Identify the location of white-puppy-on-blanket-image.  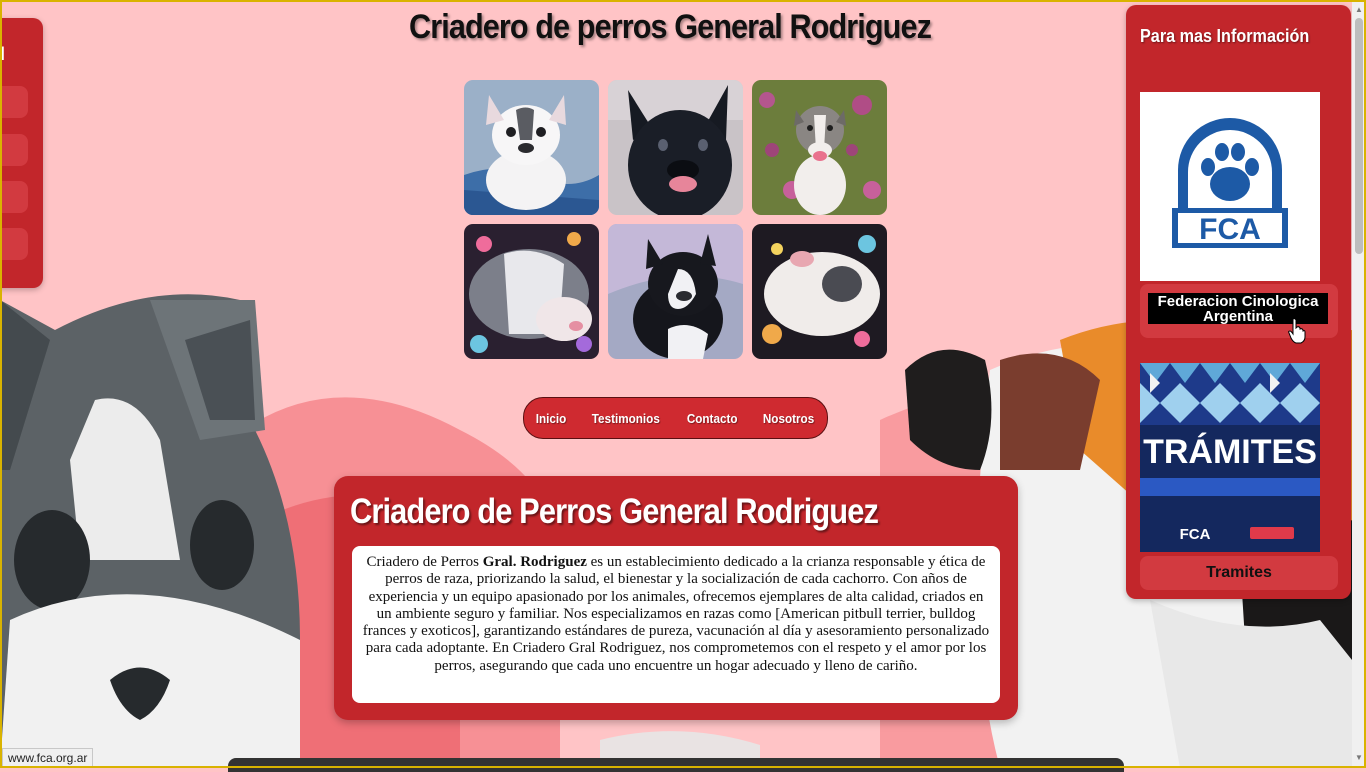
(819, 291).